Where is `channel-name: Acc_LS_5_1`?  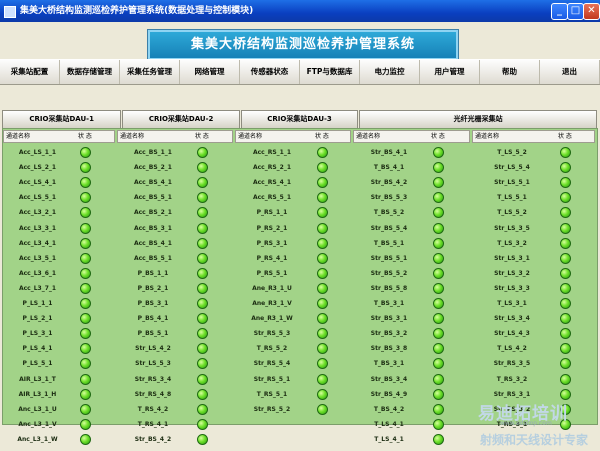 channel-name: Acc_LS_5_1 is located at coordinates (37, 198).